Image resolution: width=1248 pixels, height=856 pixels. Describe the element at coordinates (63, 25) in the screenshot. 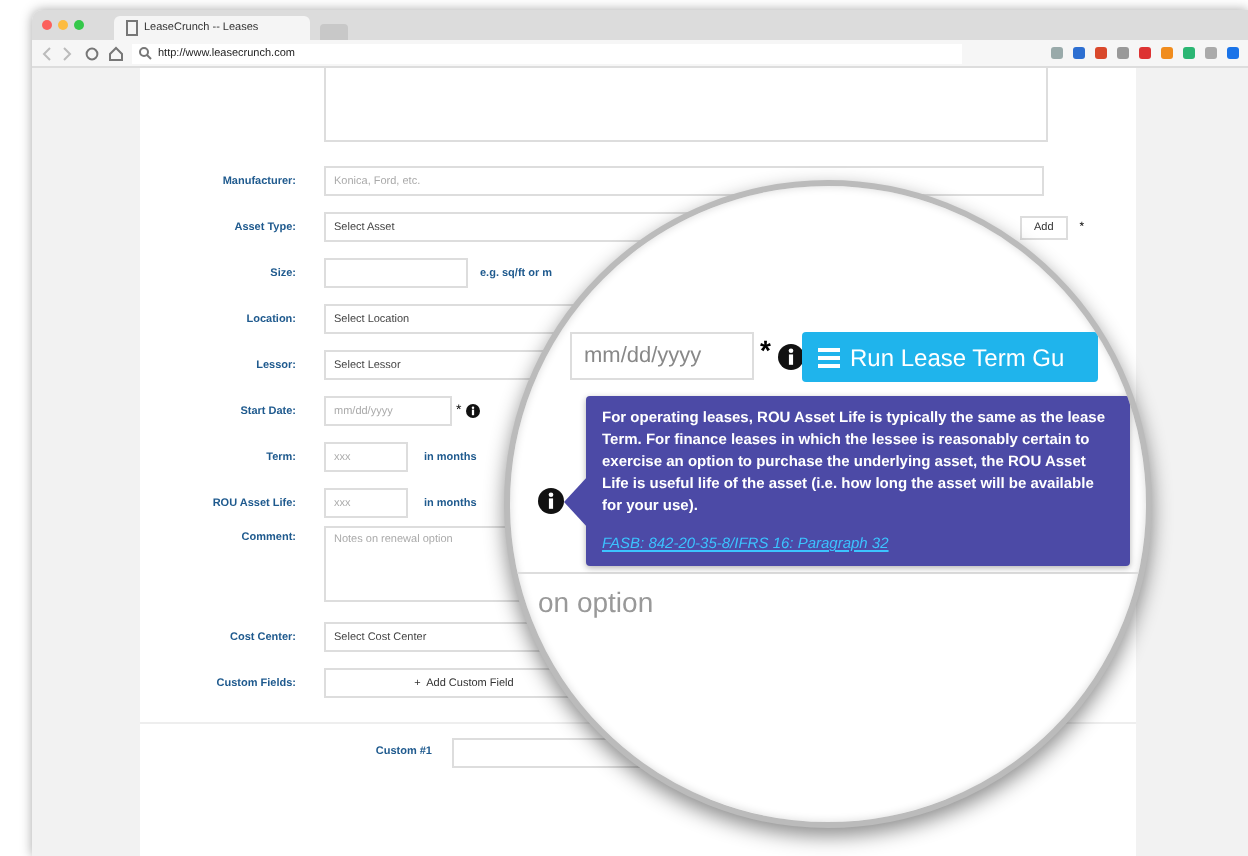

I see `minimize-button` at that location.